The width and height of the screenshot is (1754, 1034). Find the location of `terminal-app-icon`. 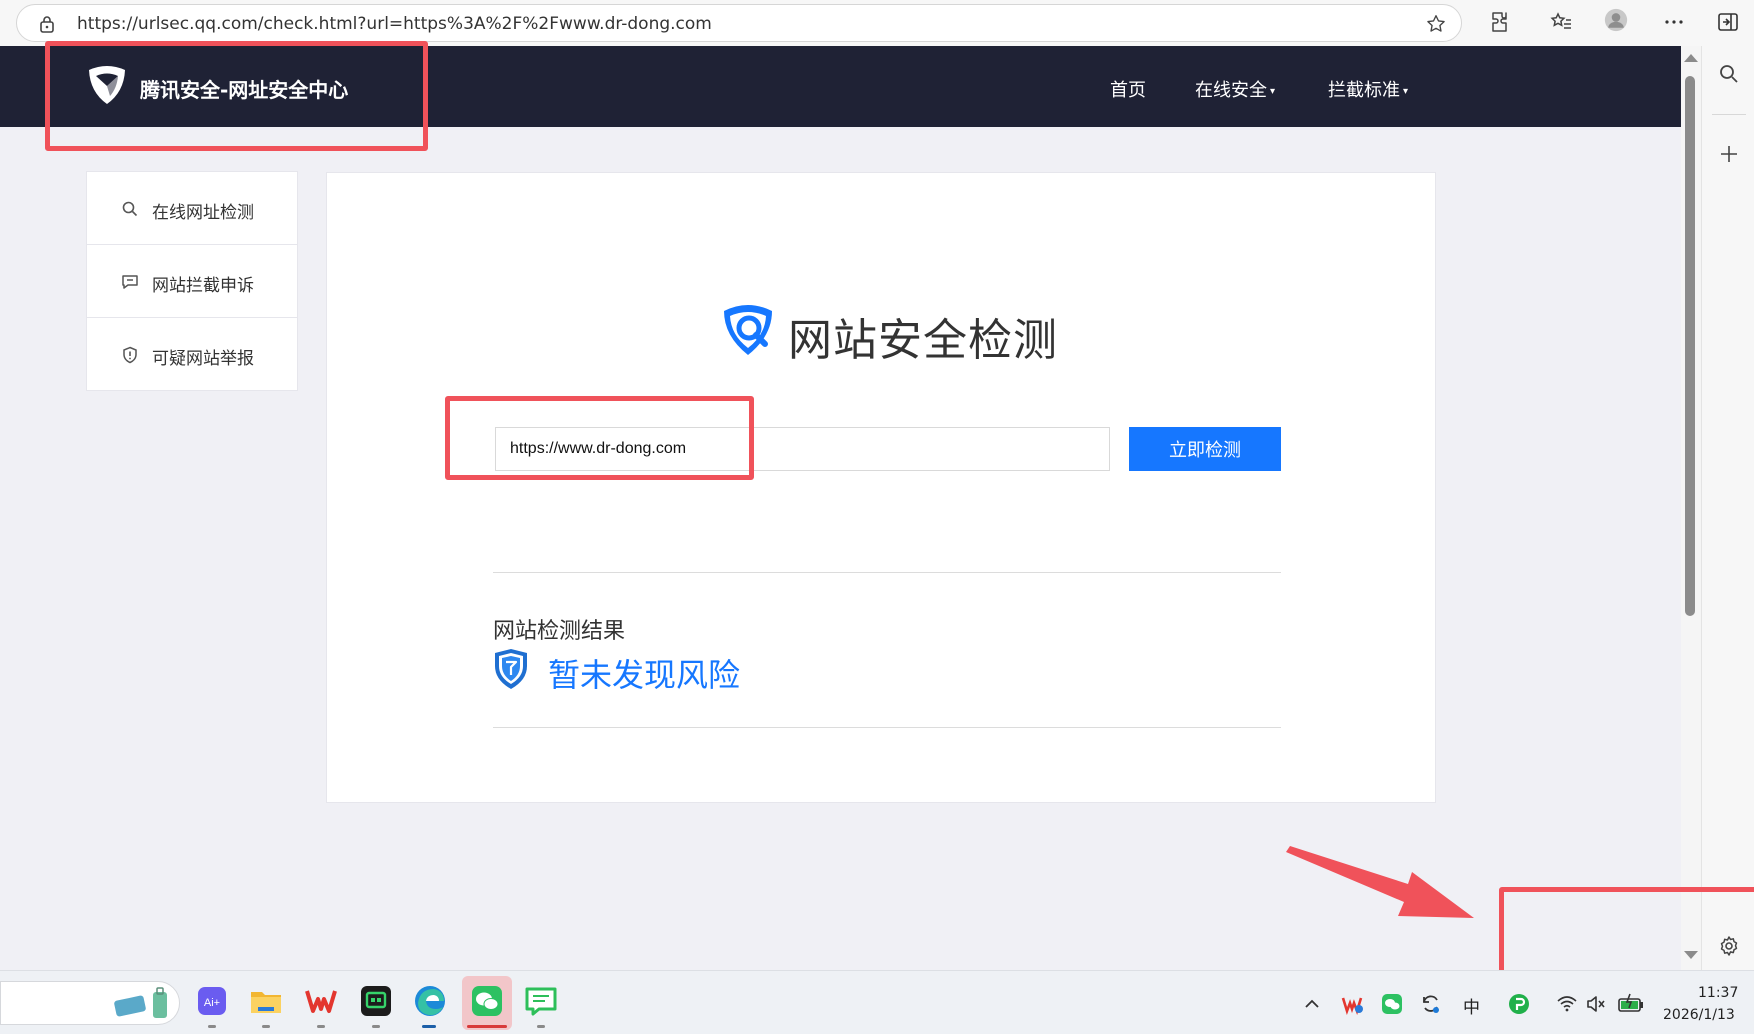

terminal-app-icon is located at coordinates (376, 1001).